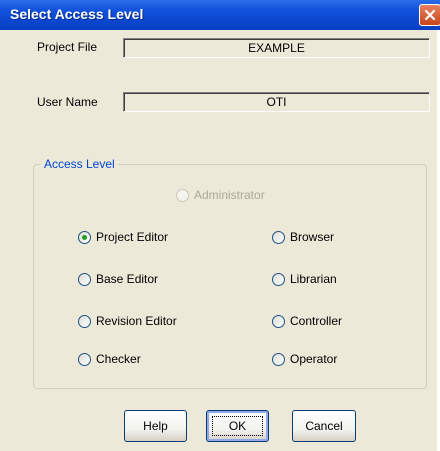 The image size is (440, 451). I want to click on radio-project-editor: Project Editor, so click(123, 237).